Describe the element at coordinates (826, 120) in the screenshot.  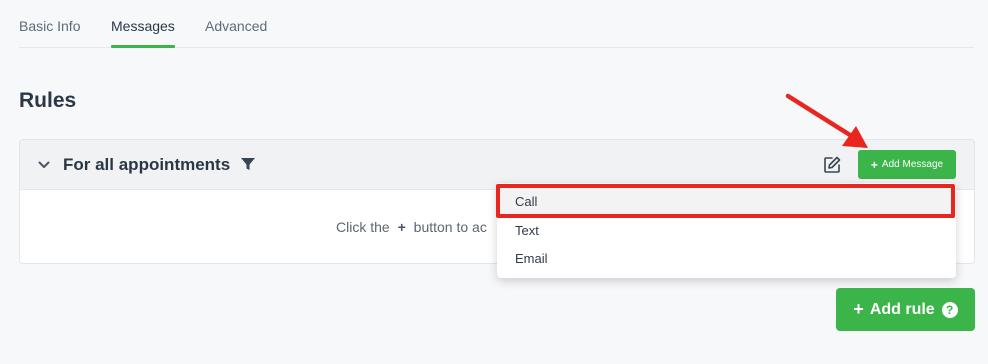
I see `annotation-arrow-icon` at that location.